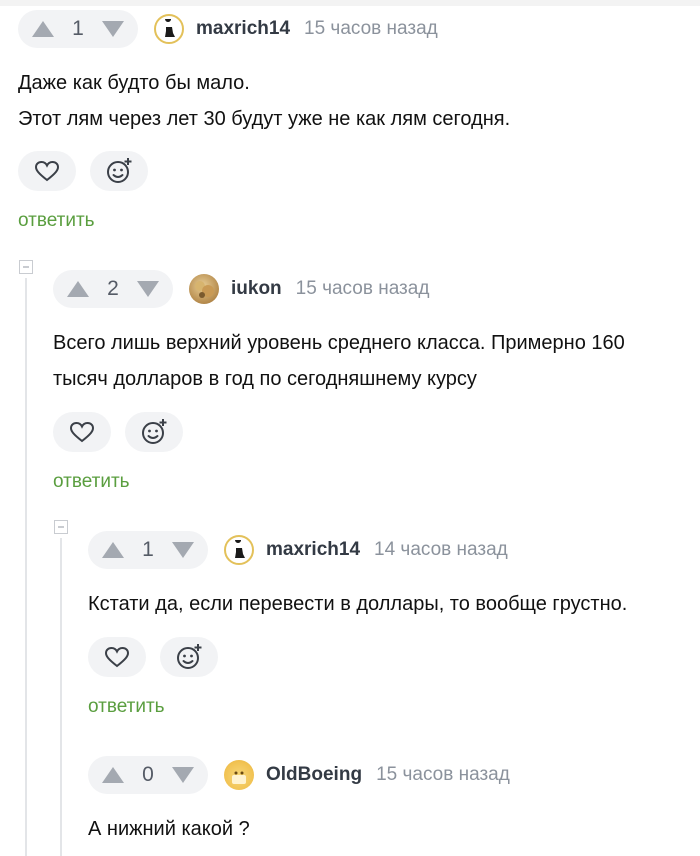  What do you see at coordinates (350, 3) in the screenshot?
I see `top-edge` at bounding box center [350, 3].